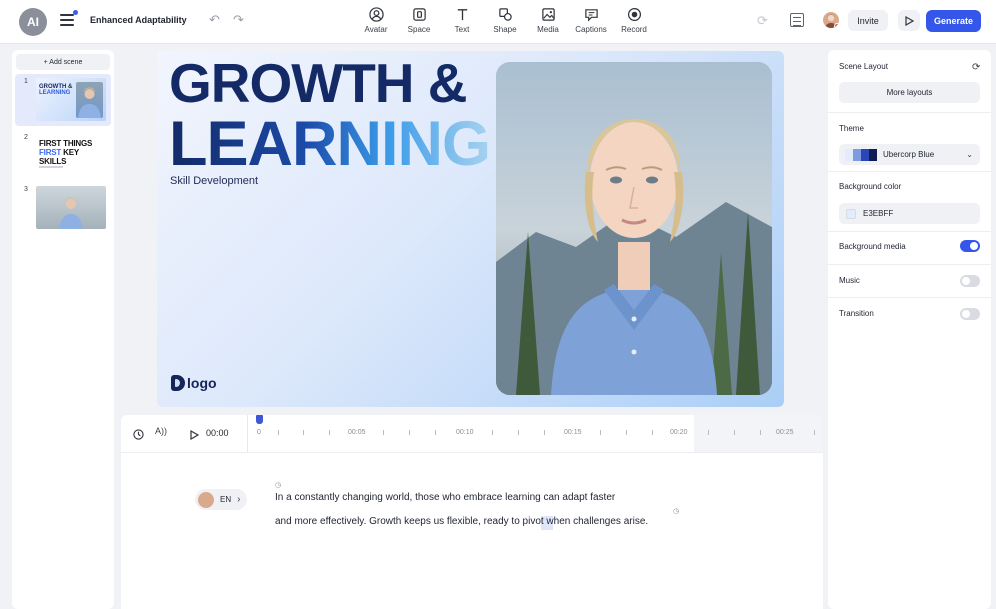  Describe the element at coordinates (239, 499) in the screenshot. I see `chevron-right-icon: ›` at that location.